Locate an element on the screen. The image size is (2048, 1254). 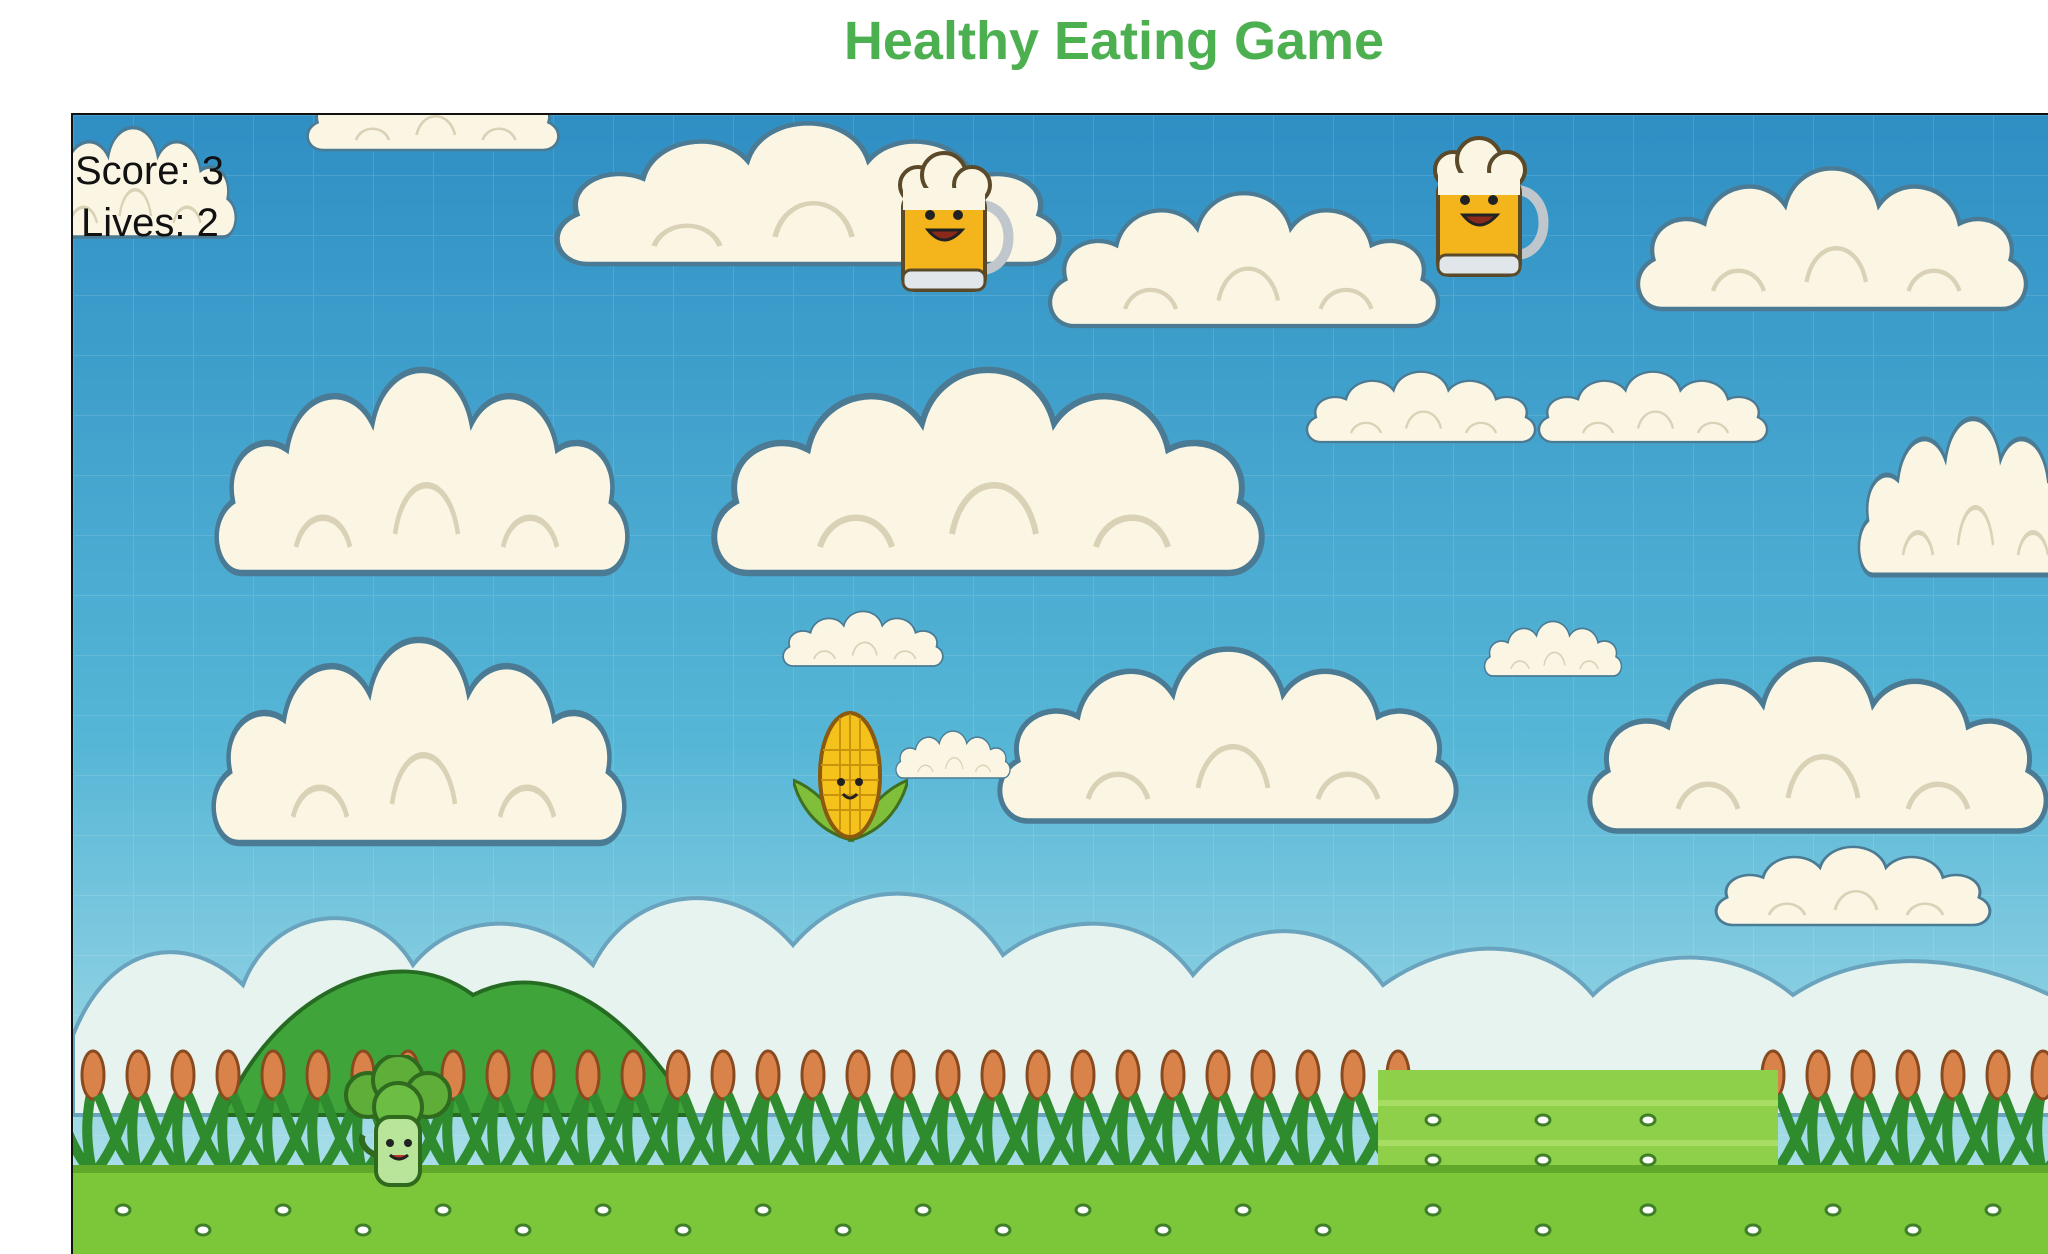
score-display: Score: 3 is located at coordinates (149, 171).